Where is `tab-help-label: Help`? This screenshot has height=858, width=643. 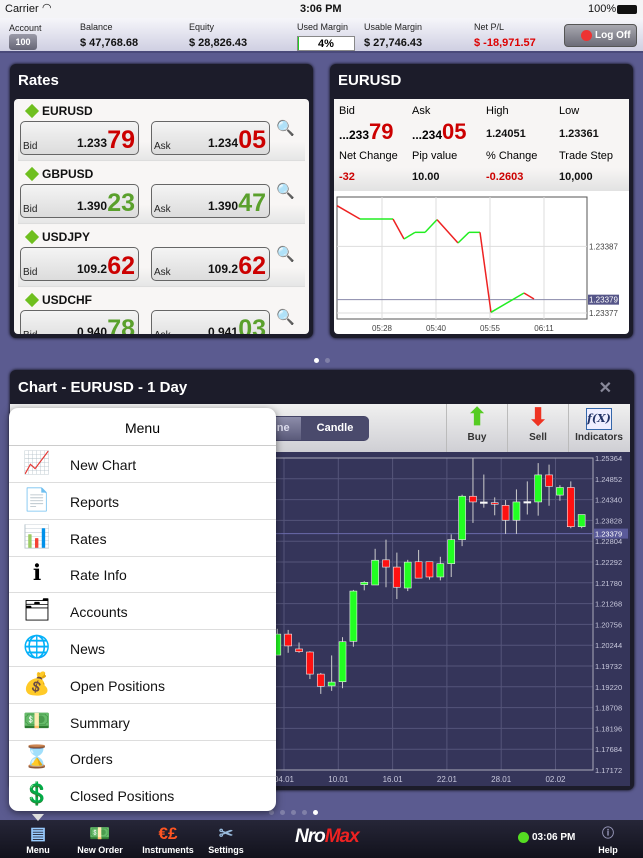 tab-help-label: Help is located at coordinates (608, 850).